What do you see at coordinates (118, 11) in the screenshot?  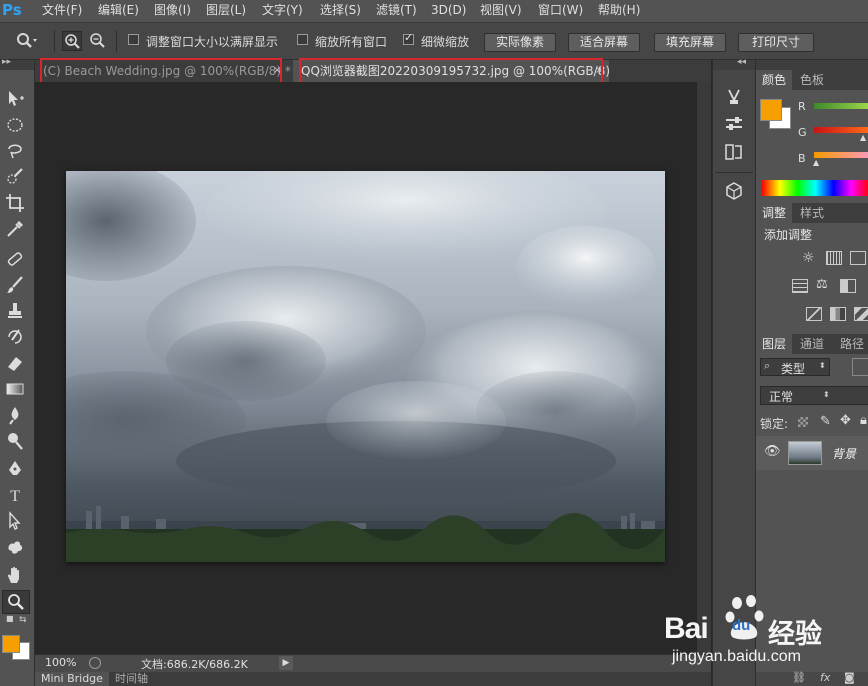 I see `menu-edit: 编辑(E)` at bounding box center [118, 11].